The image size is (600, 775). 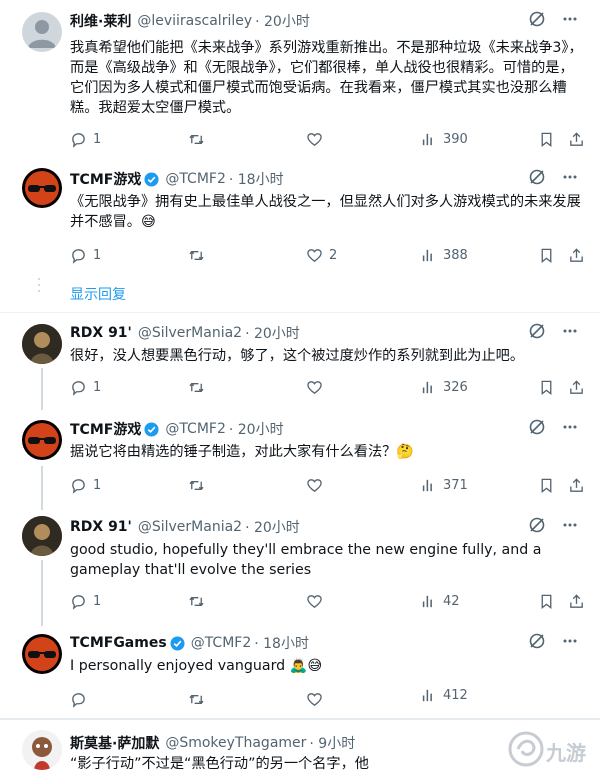 I want to click on author-name: 利维·莱利, so click(x=100, y=21).